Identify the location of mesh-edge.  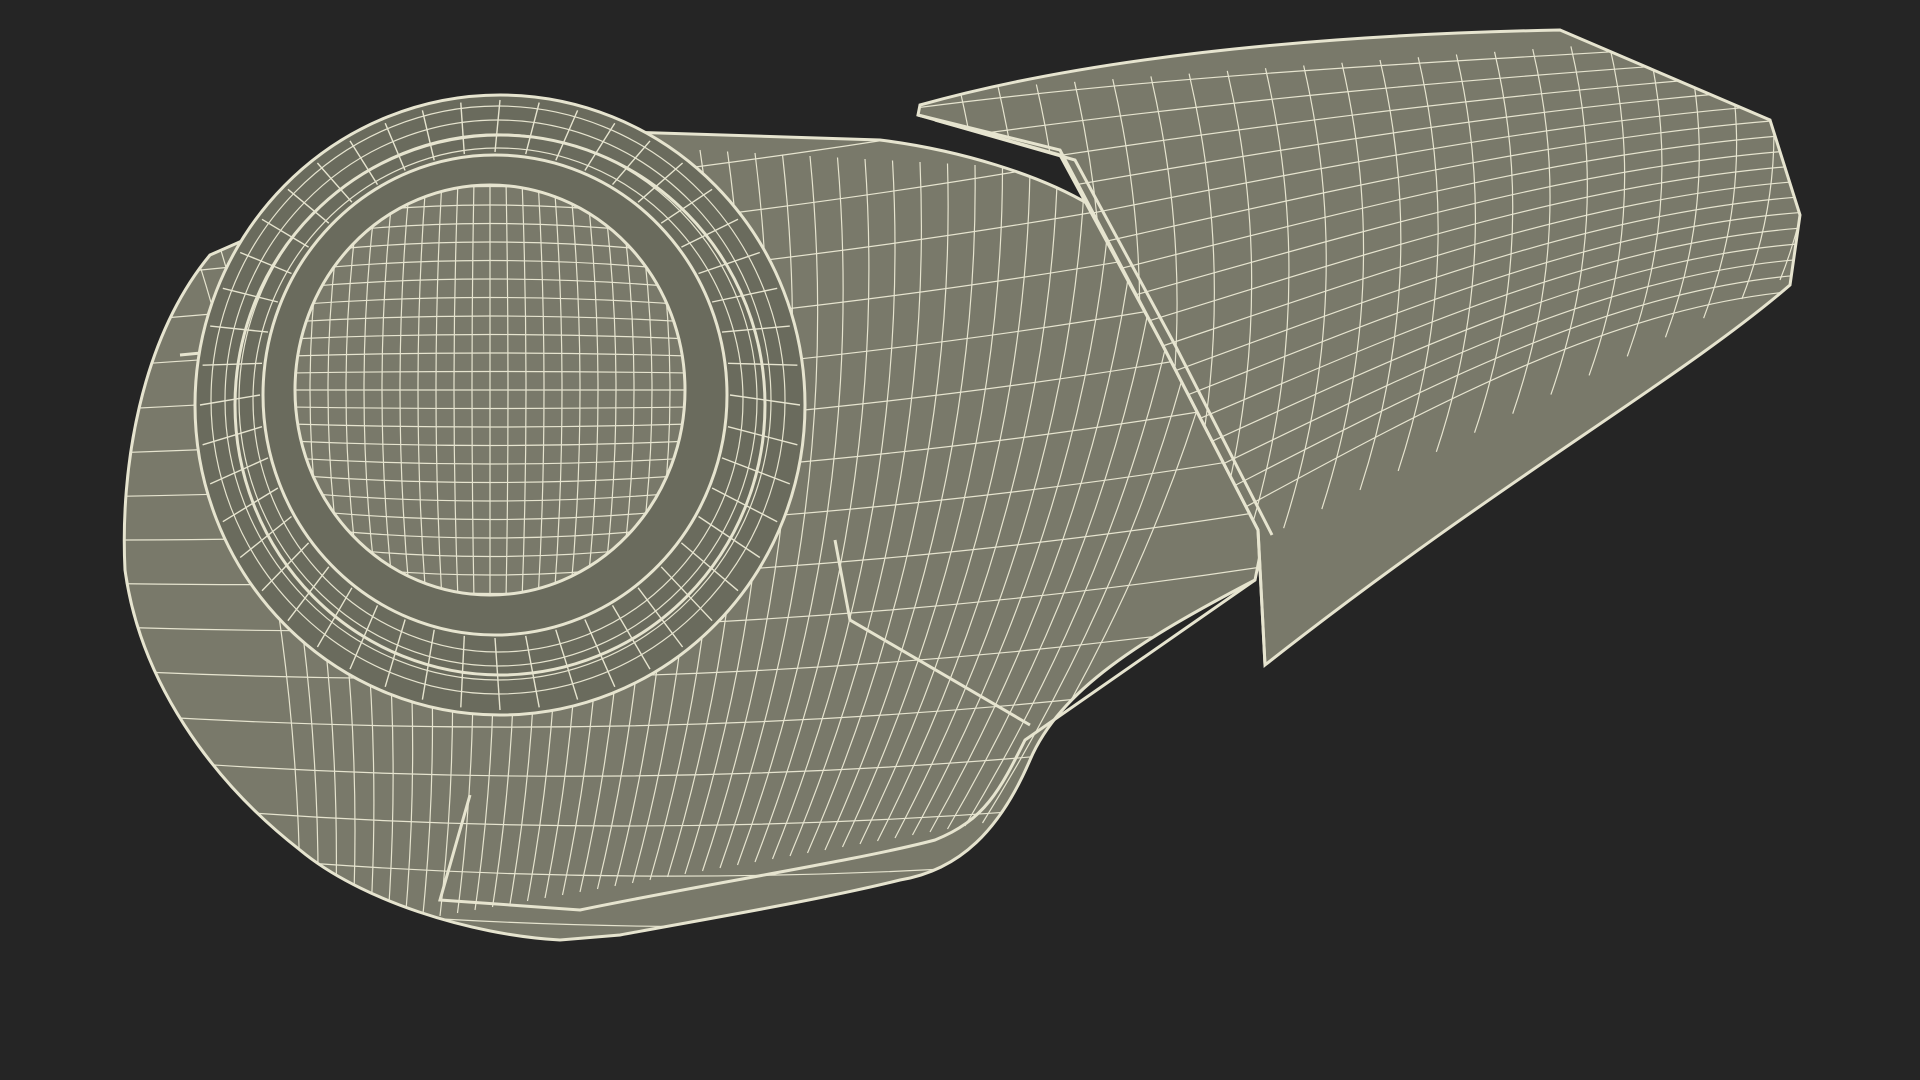
(694, 934).